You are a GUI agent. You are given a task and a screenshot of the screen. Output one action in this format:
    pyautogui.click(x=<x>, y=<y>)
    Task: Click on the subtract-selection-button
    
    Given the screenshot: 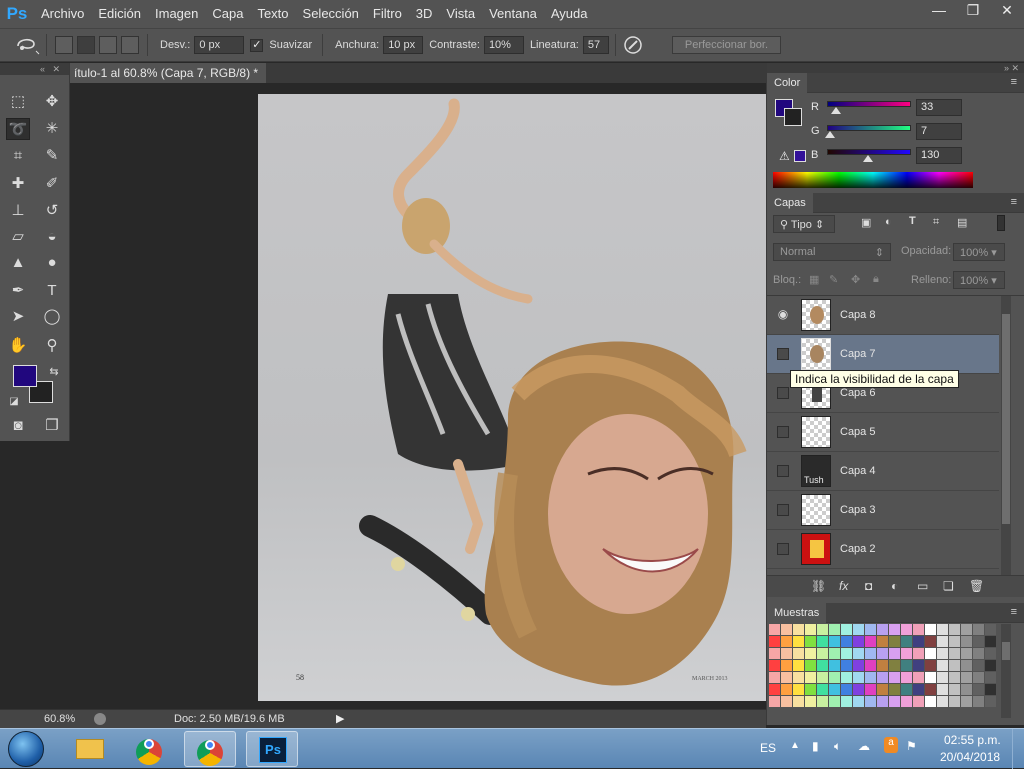 What is the action you would take?
    pyautogui.click(x=108, y=45)
    